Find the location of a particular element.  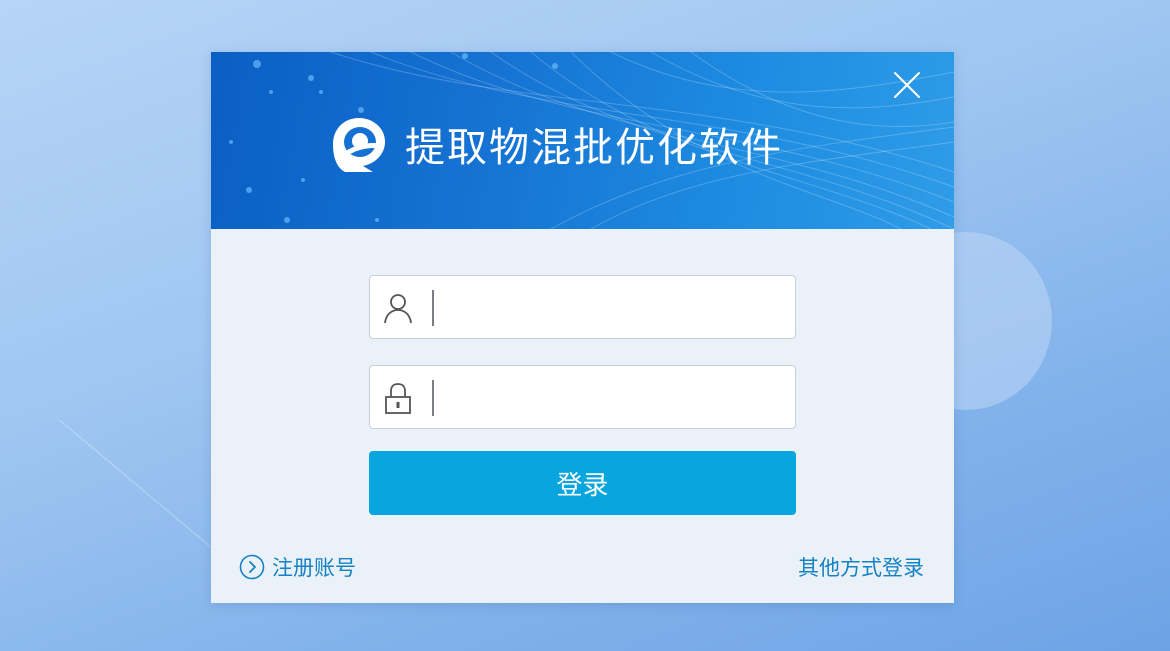

username-field is located at coordinates (582, 307).